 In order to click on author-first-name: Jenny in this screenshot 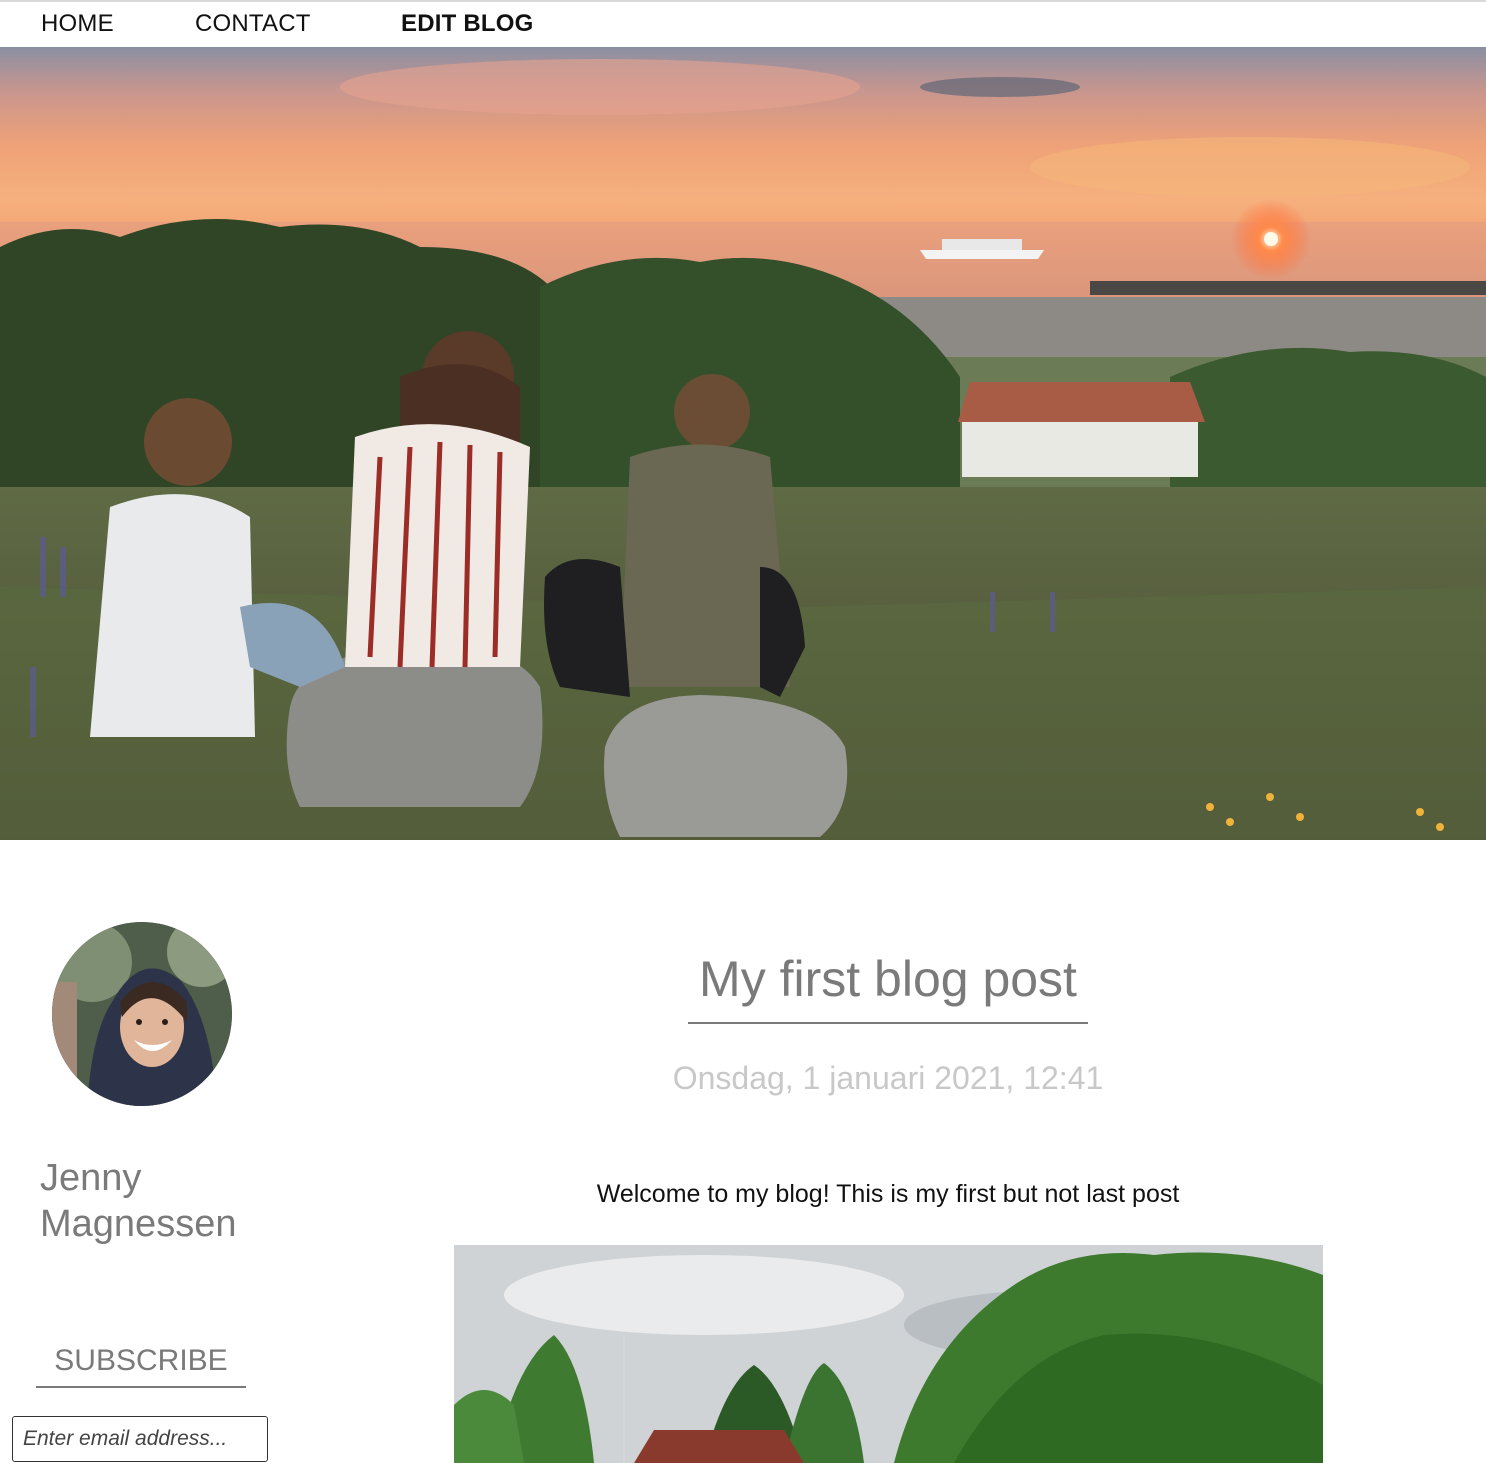, I will do `click(91, 1178)`.